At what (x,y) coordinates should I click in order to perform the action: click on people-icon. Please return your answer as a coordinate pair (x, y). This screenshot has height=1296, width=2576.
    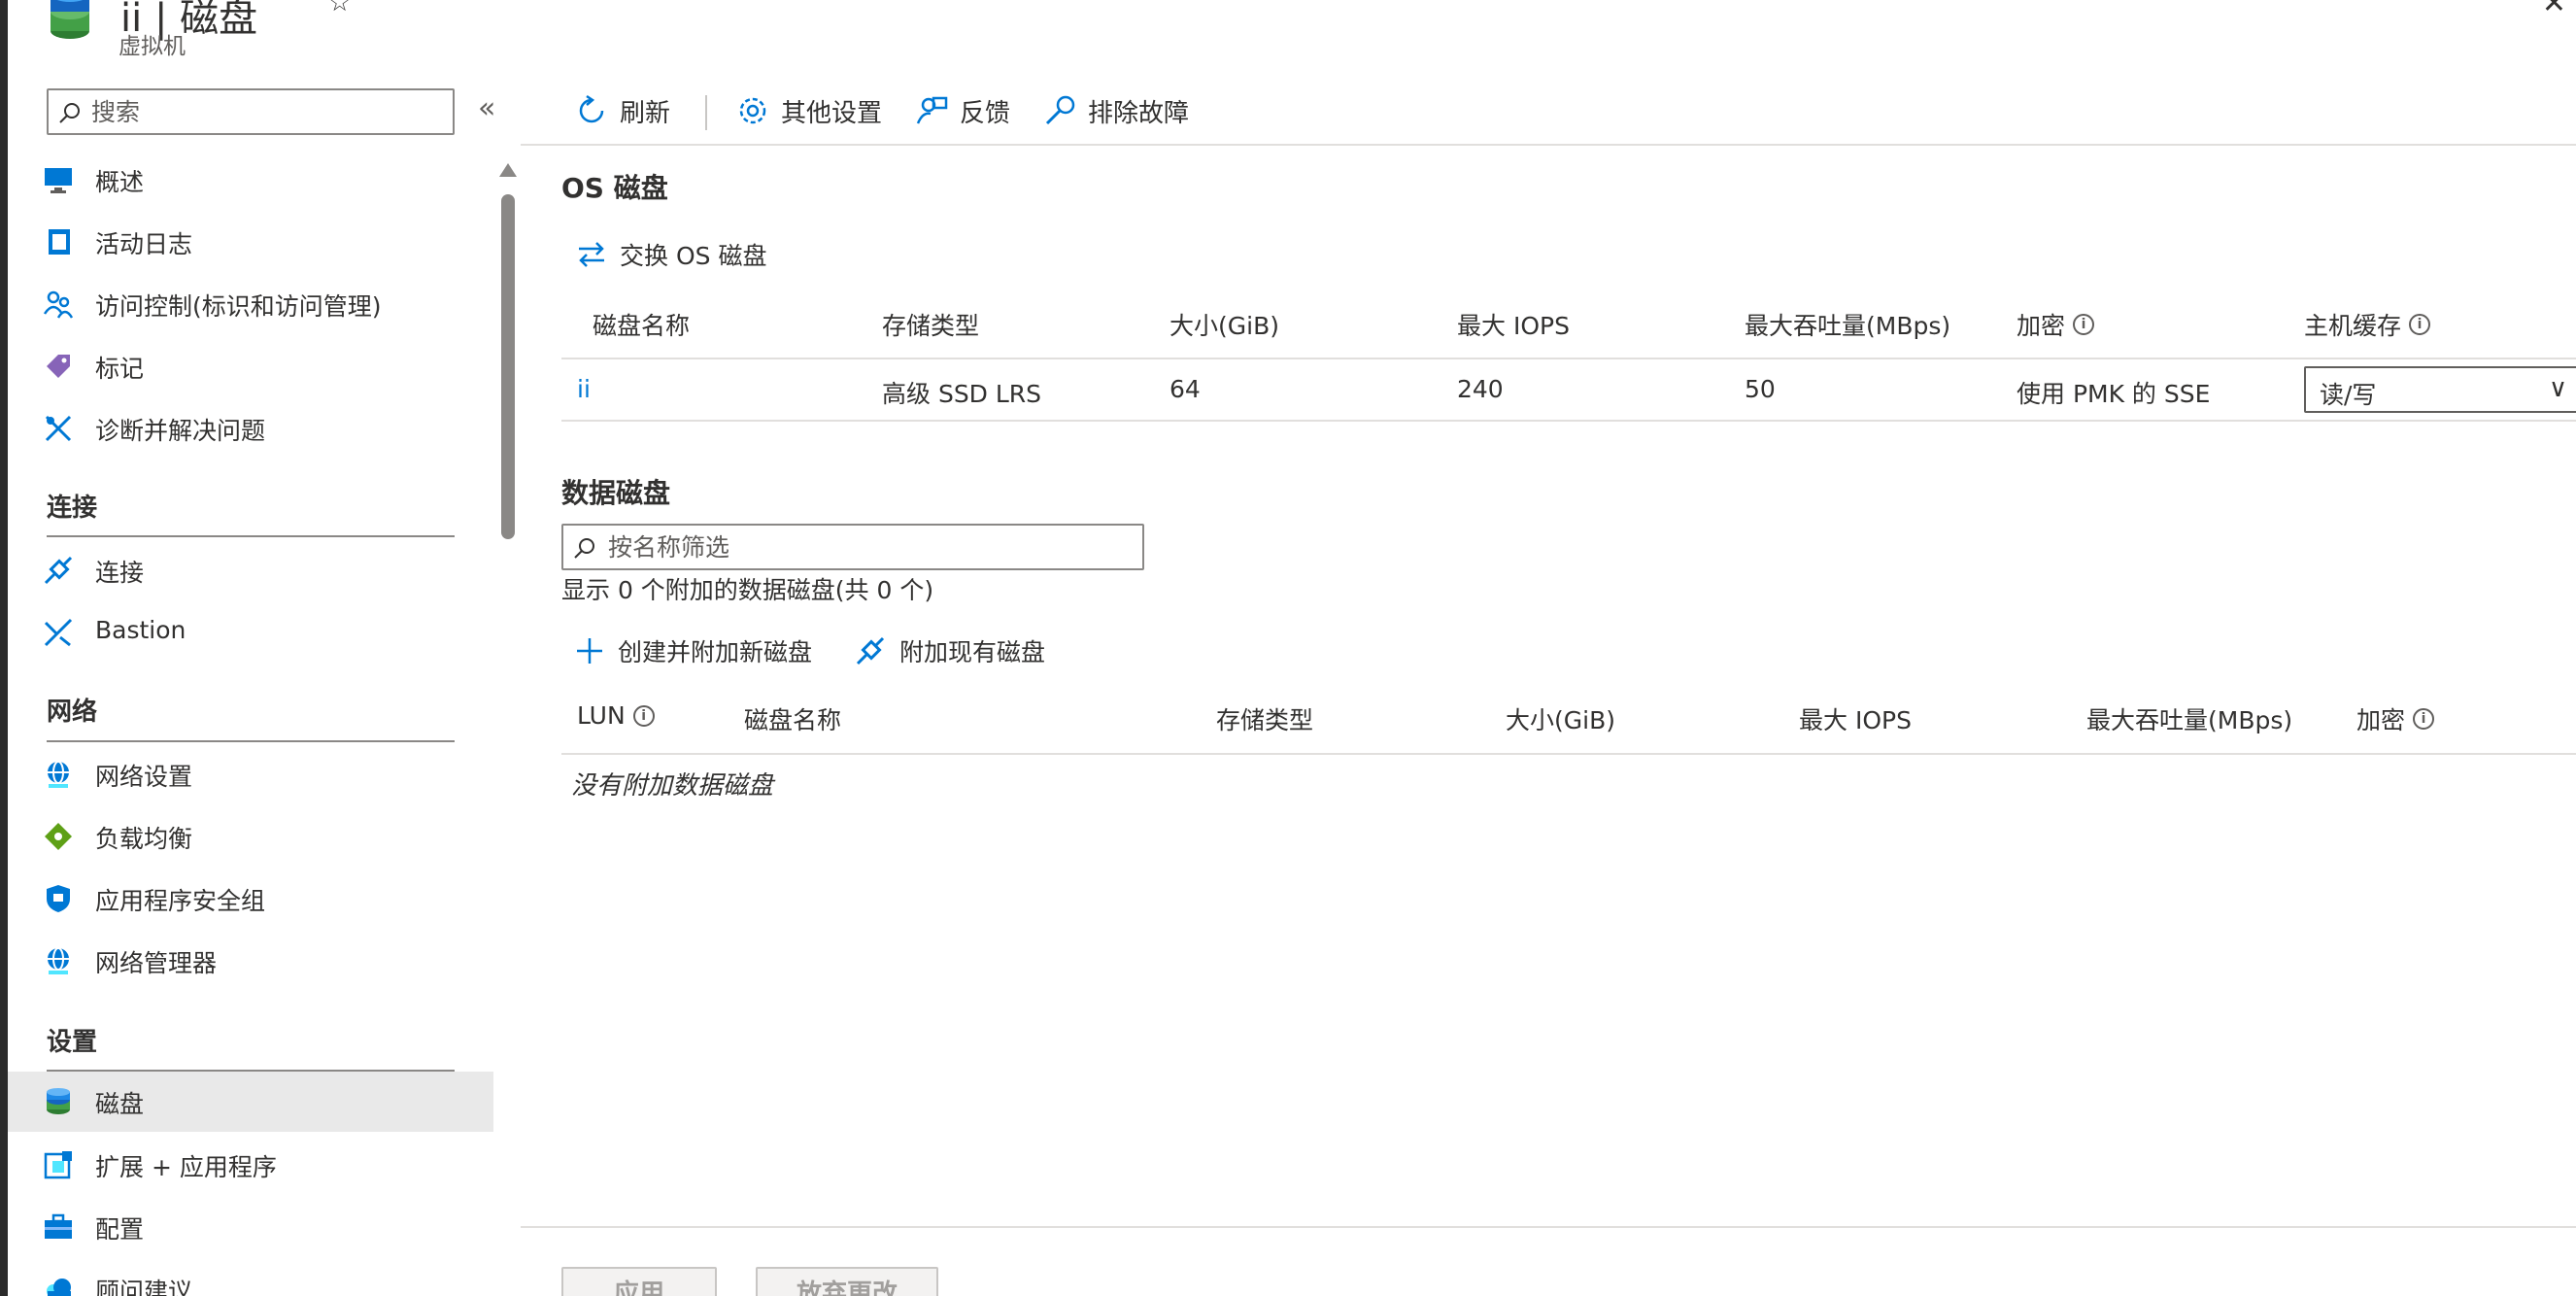
    Looking at the image, I should click on (58, 304).